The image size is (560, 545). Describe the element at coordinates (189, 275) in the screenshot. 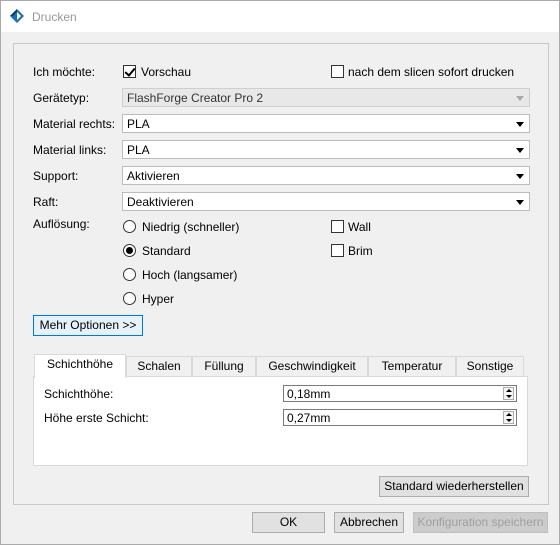

I see `radio-hoch-label: Hoch (langsamer)` at that location.